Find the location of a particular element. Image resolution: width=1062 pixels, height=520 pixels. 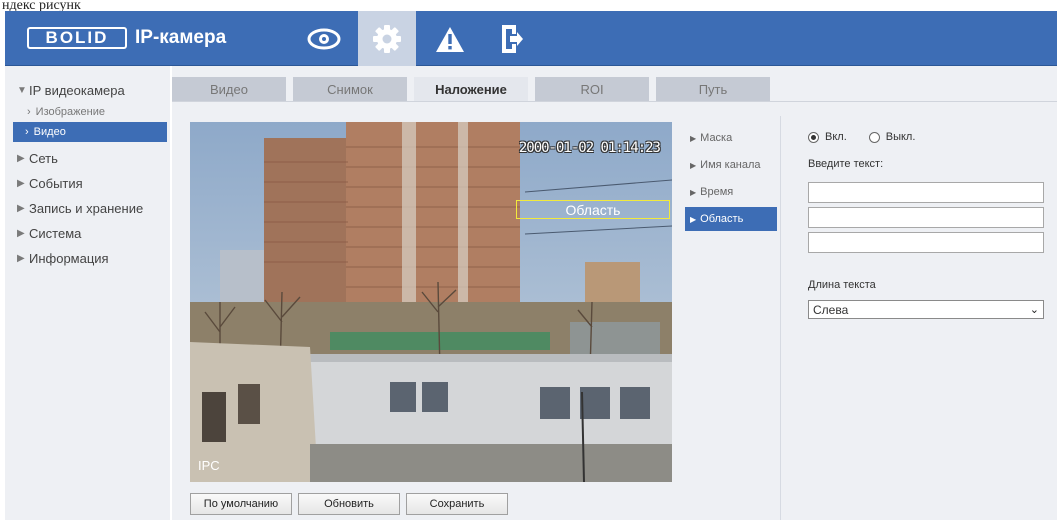

sidebar-item-label: Изображение is located at coordinates (70, 112).